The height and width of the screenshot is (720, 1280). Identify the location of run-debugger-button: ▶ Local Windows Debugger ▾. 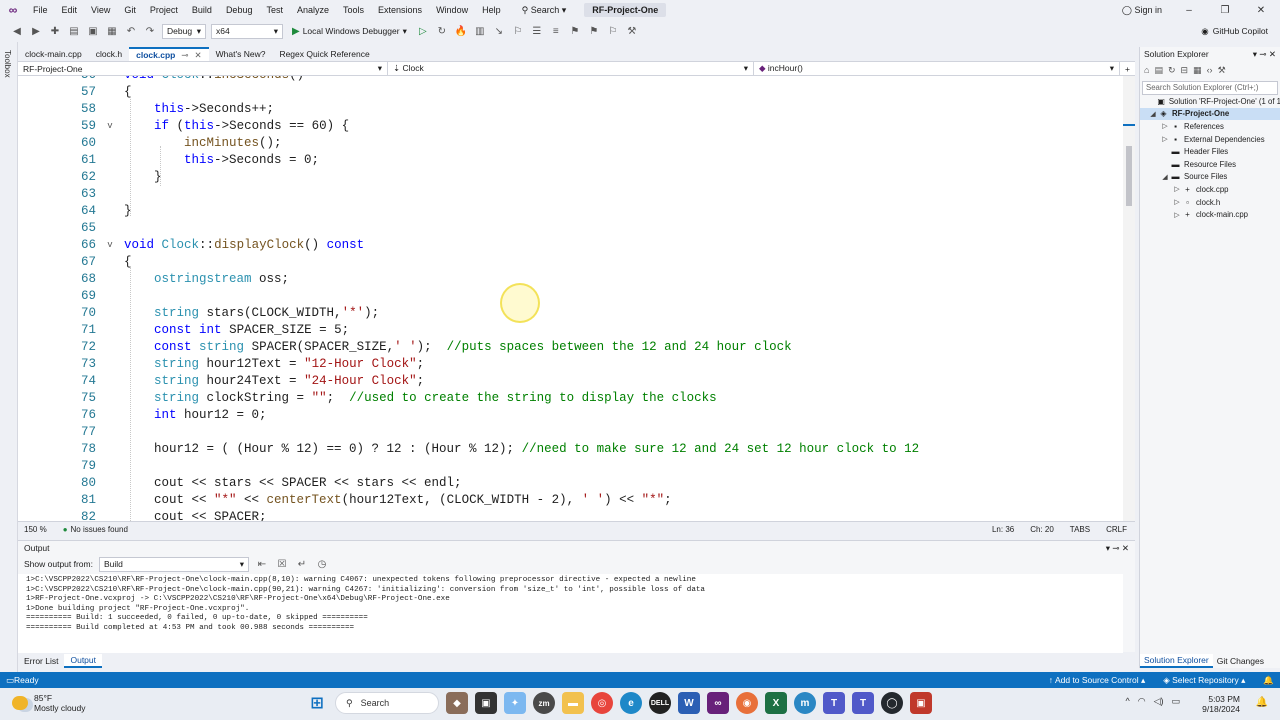
(349, 31).